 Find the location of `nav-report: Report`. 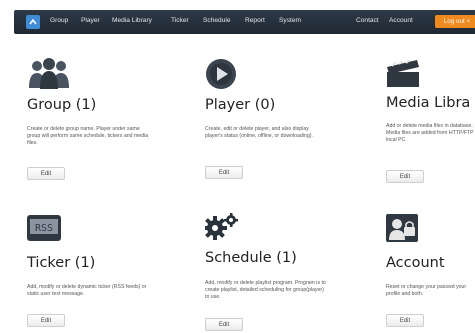

nav-report: Report is located at coordinates (255, 20).